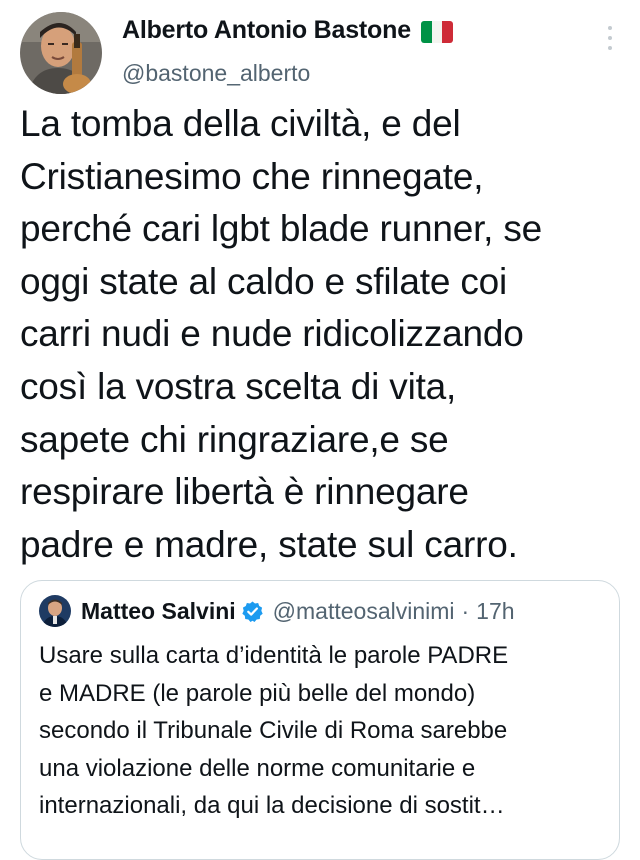 This screenshot has height=860, width=640. Describe the element at coordinates (252, 176) in the screenshot. I see `tweet-text-line: Cristianesimo che rinnegate,` at that location.